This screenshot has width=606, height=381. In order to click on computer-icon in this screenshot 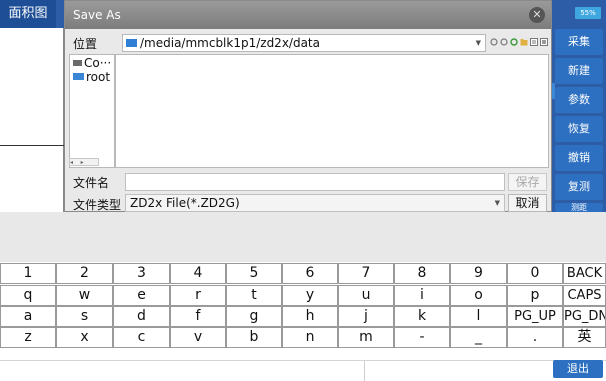, I will do `click(77, 63)`.